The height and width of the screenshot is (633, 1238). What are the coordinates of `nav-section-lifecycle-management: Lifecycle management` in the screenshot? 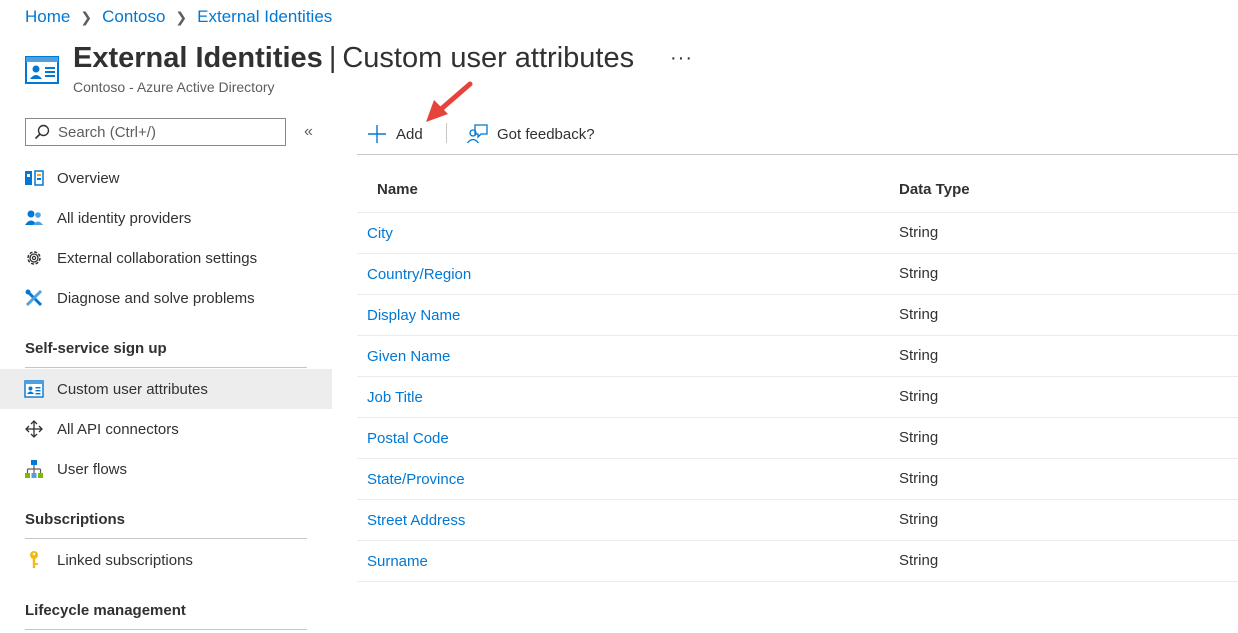 It's located at (105, 610).